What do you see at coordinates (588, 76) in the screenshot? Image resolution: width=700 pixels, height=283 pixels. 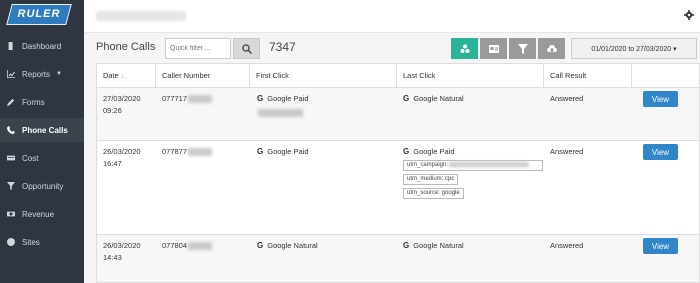 I see `column-call-result: Call Result` at bounding box center [588, 76].